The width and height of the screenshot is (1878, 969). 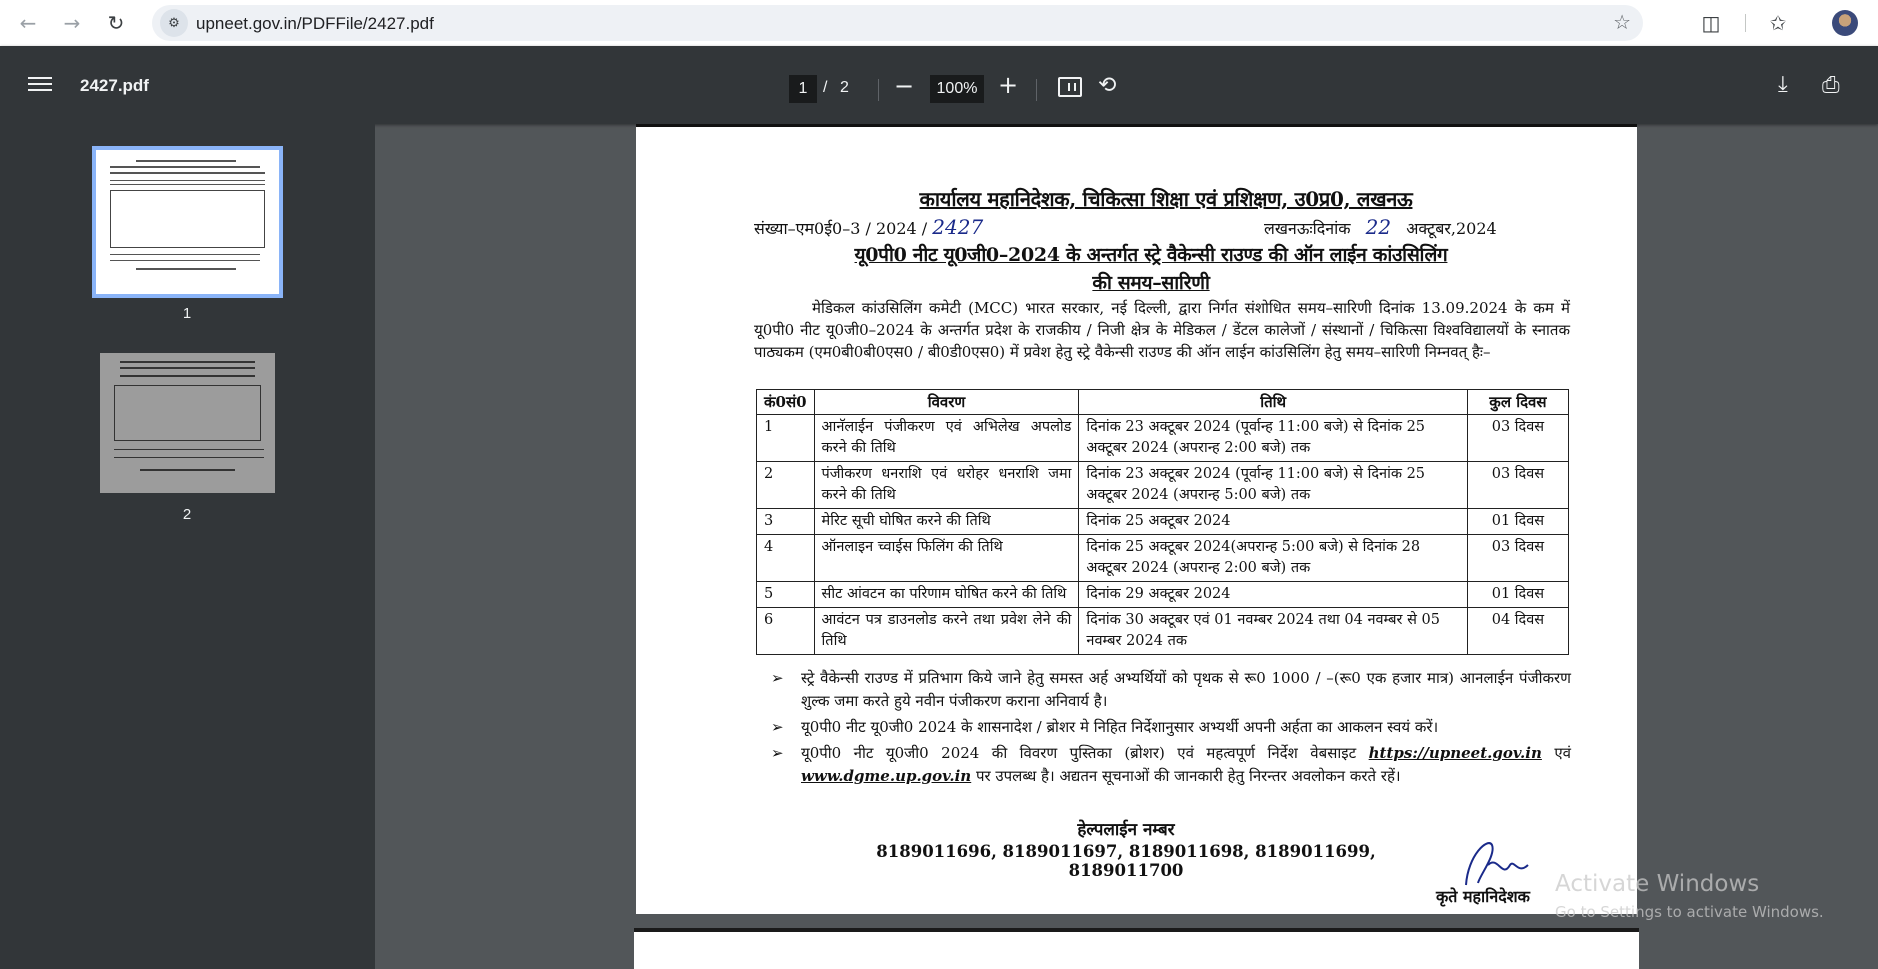 What do you see at coordinates (946, 402) in the screenshot?
I see `header-description: विवरण` at bounding box center [946, 402].